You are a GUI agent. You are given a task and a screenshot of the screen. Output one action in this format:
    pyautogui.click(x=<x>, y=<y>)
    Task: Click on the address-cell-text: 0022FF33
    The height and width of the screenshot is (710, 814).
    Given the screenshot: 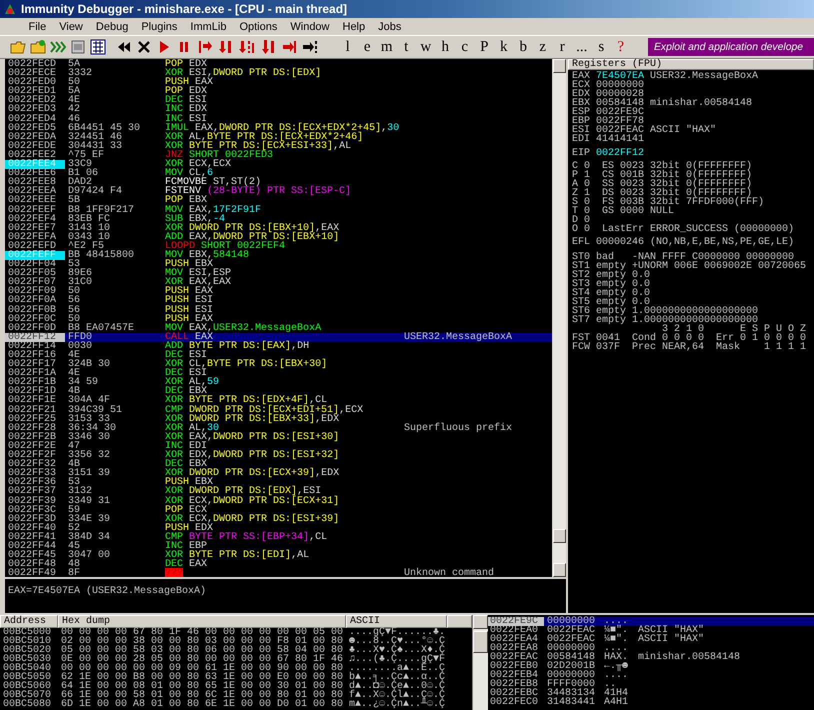 What is the action you would take?
    pyautogui.click(x=32, y=473)
    